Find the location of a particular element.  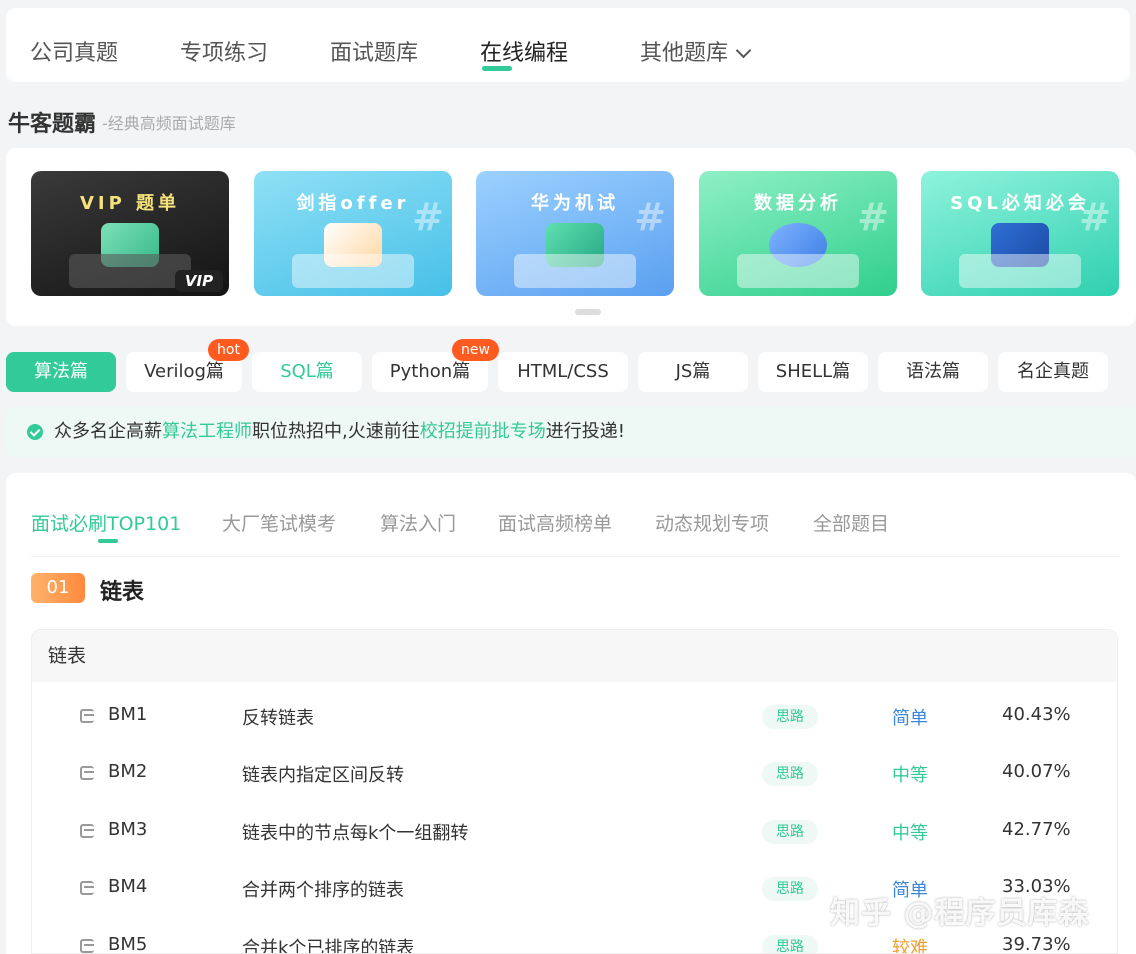

carousel-indicator is located at coordinates (588, 312).